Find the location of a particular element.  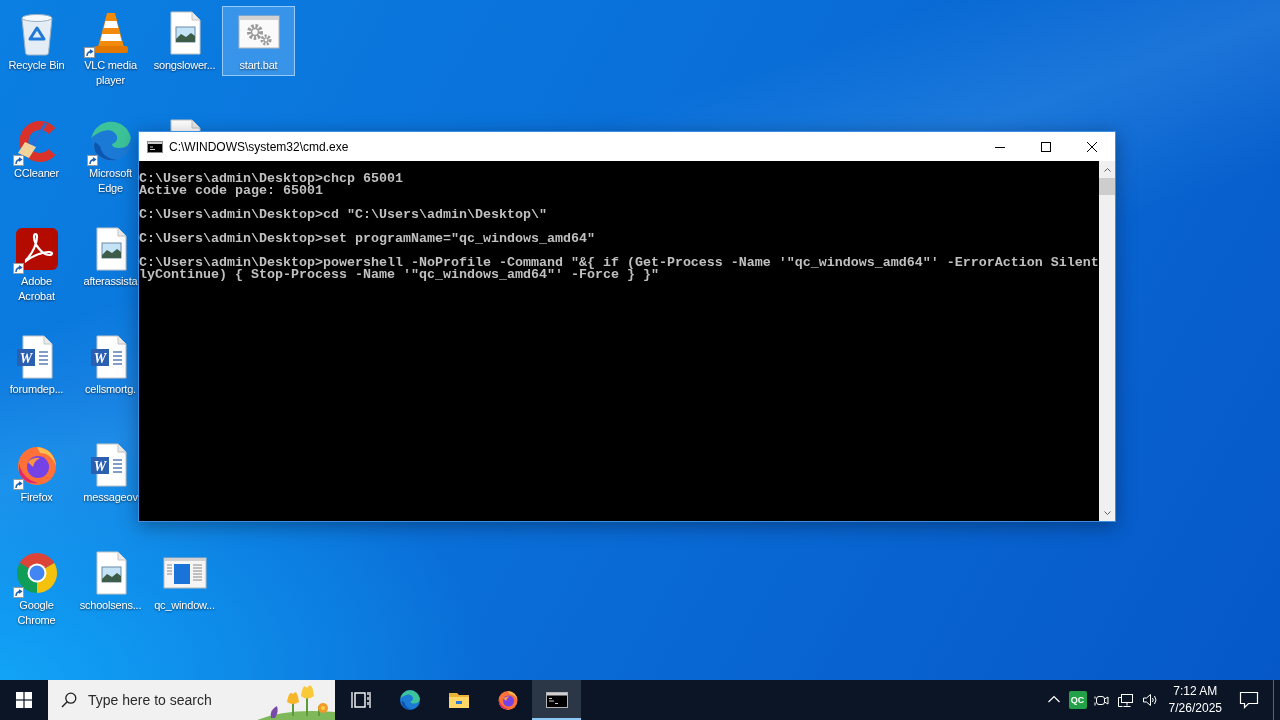

desktop-shortcut: Adobe Acrobat is located at coordinates (36, 264).